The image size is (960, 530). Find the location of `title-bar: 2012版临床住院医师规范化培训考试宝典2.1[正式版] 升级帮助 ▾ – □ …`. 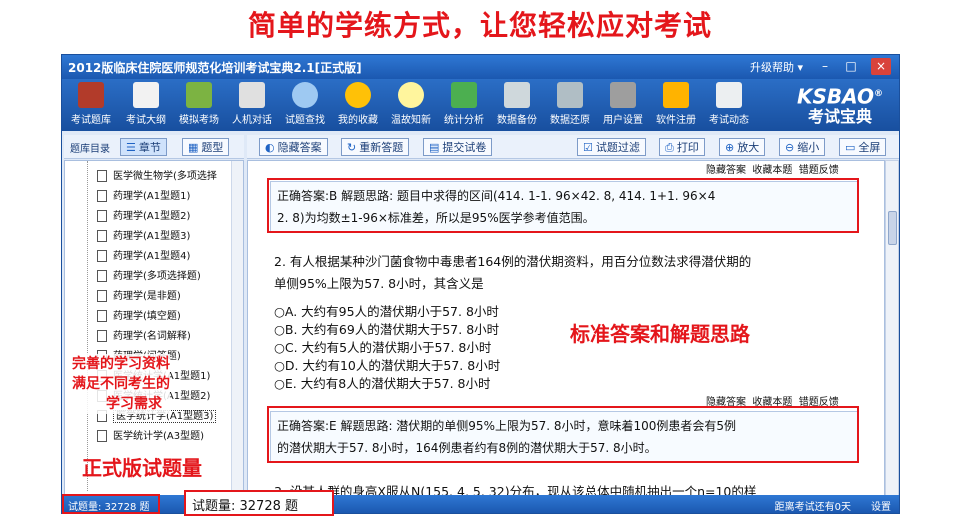

title-bar: 2012版临床住院医师规范化培训考试宝典2.1[正式版] 升级帮助 ▾ – □ … is located at coordinates (480, 67).